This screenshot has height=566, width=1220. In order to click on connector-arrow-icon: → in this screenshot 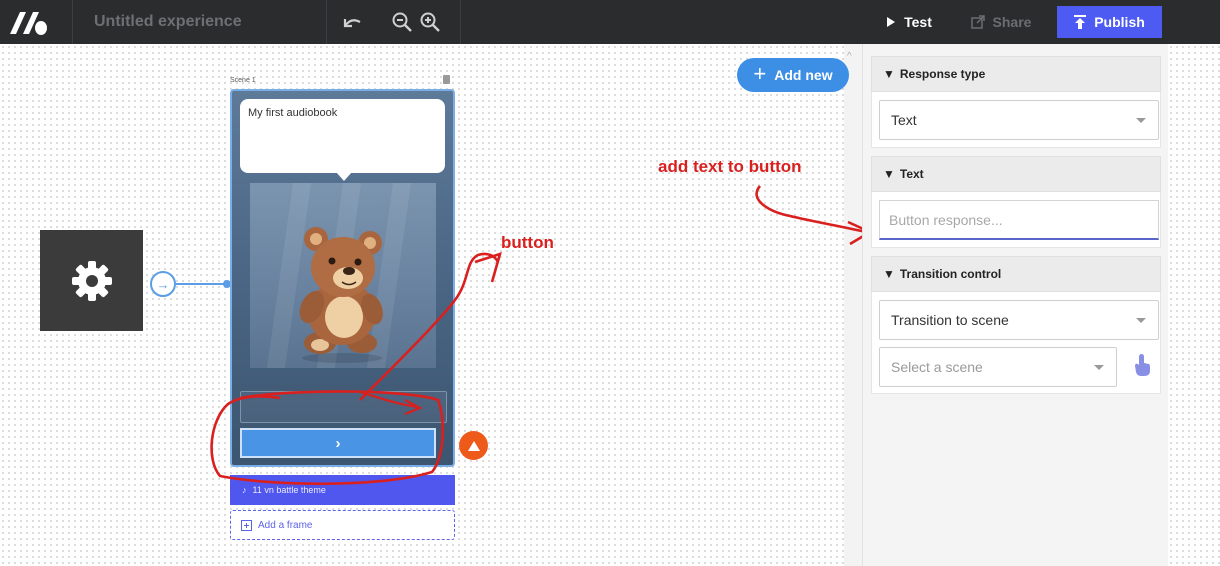, I will do `click(163, 284)`.